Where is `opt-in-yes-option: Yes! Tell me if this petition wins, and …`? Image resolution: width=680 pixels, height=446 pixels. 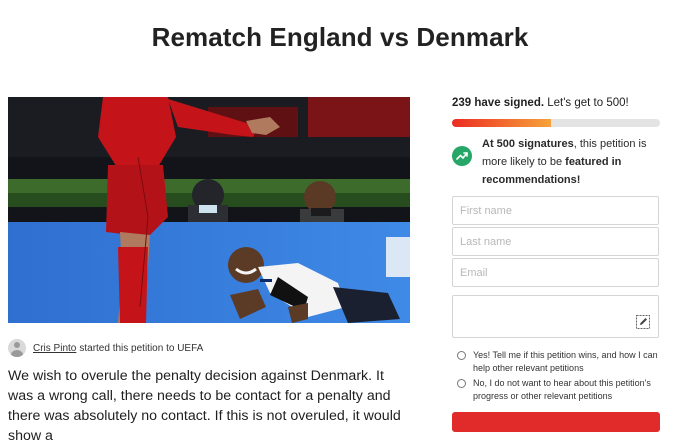
opt-in-yes-option: Yes! Tell me if this petition wins, and … is located at coordinates (562, 362).